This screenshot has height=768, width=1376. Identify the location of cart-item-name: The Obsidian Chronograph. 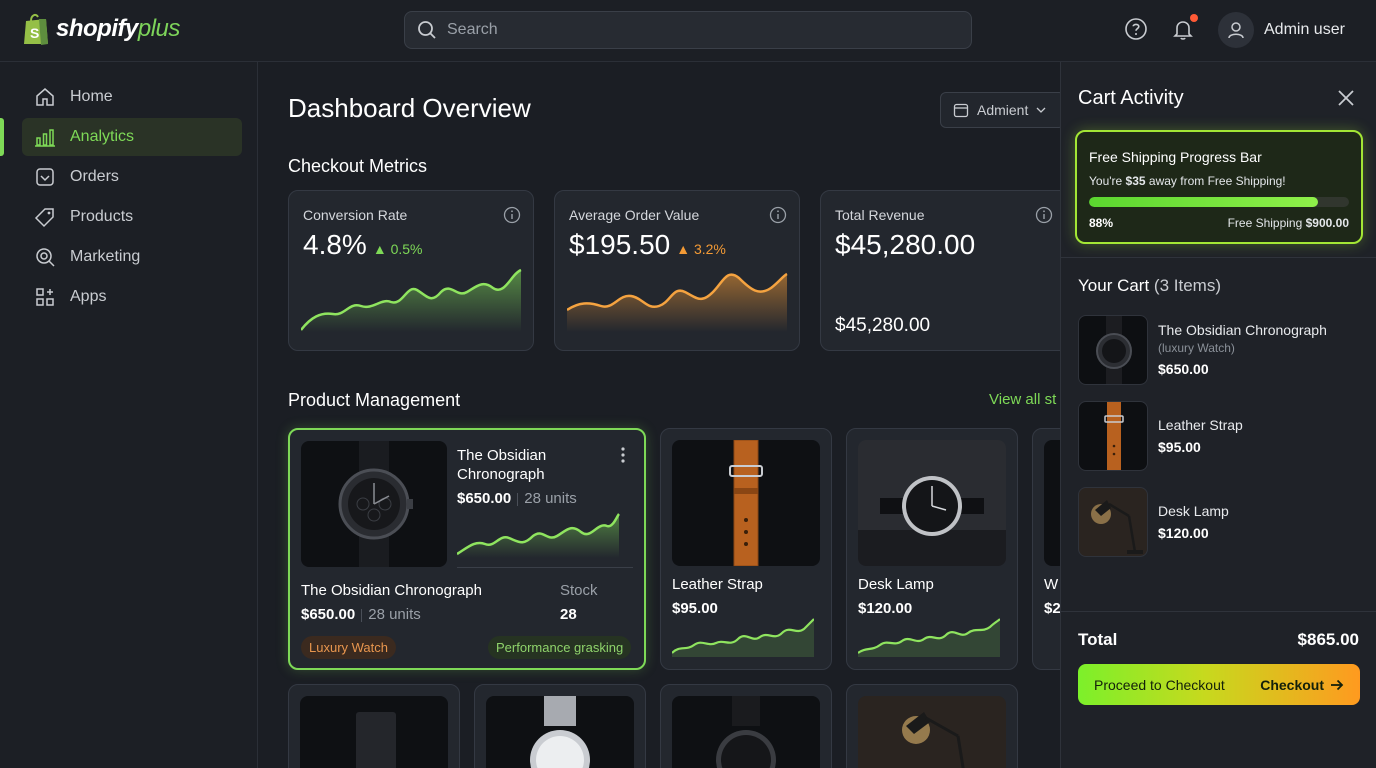
(1242, 330).